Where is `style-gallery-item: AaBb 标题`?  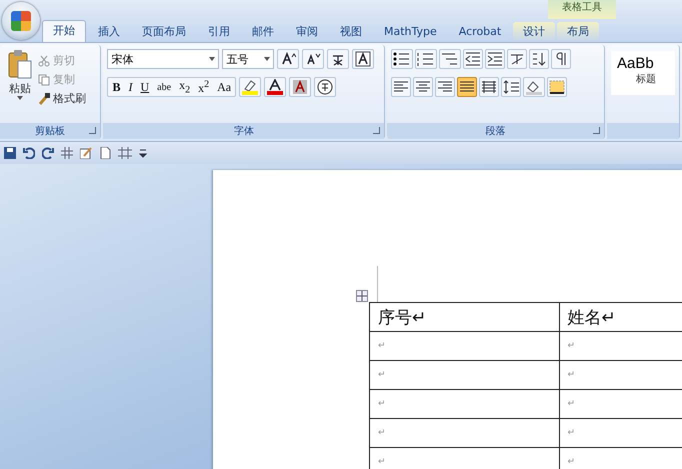 style-gallery-item: AaBb 标题 is located at coordinates (643, 73).